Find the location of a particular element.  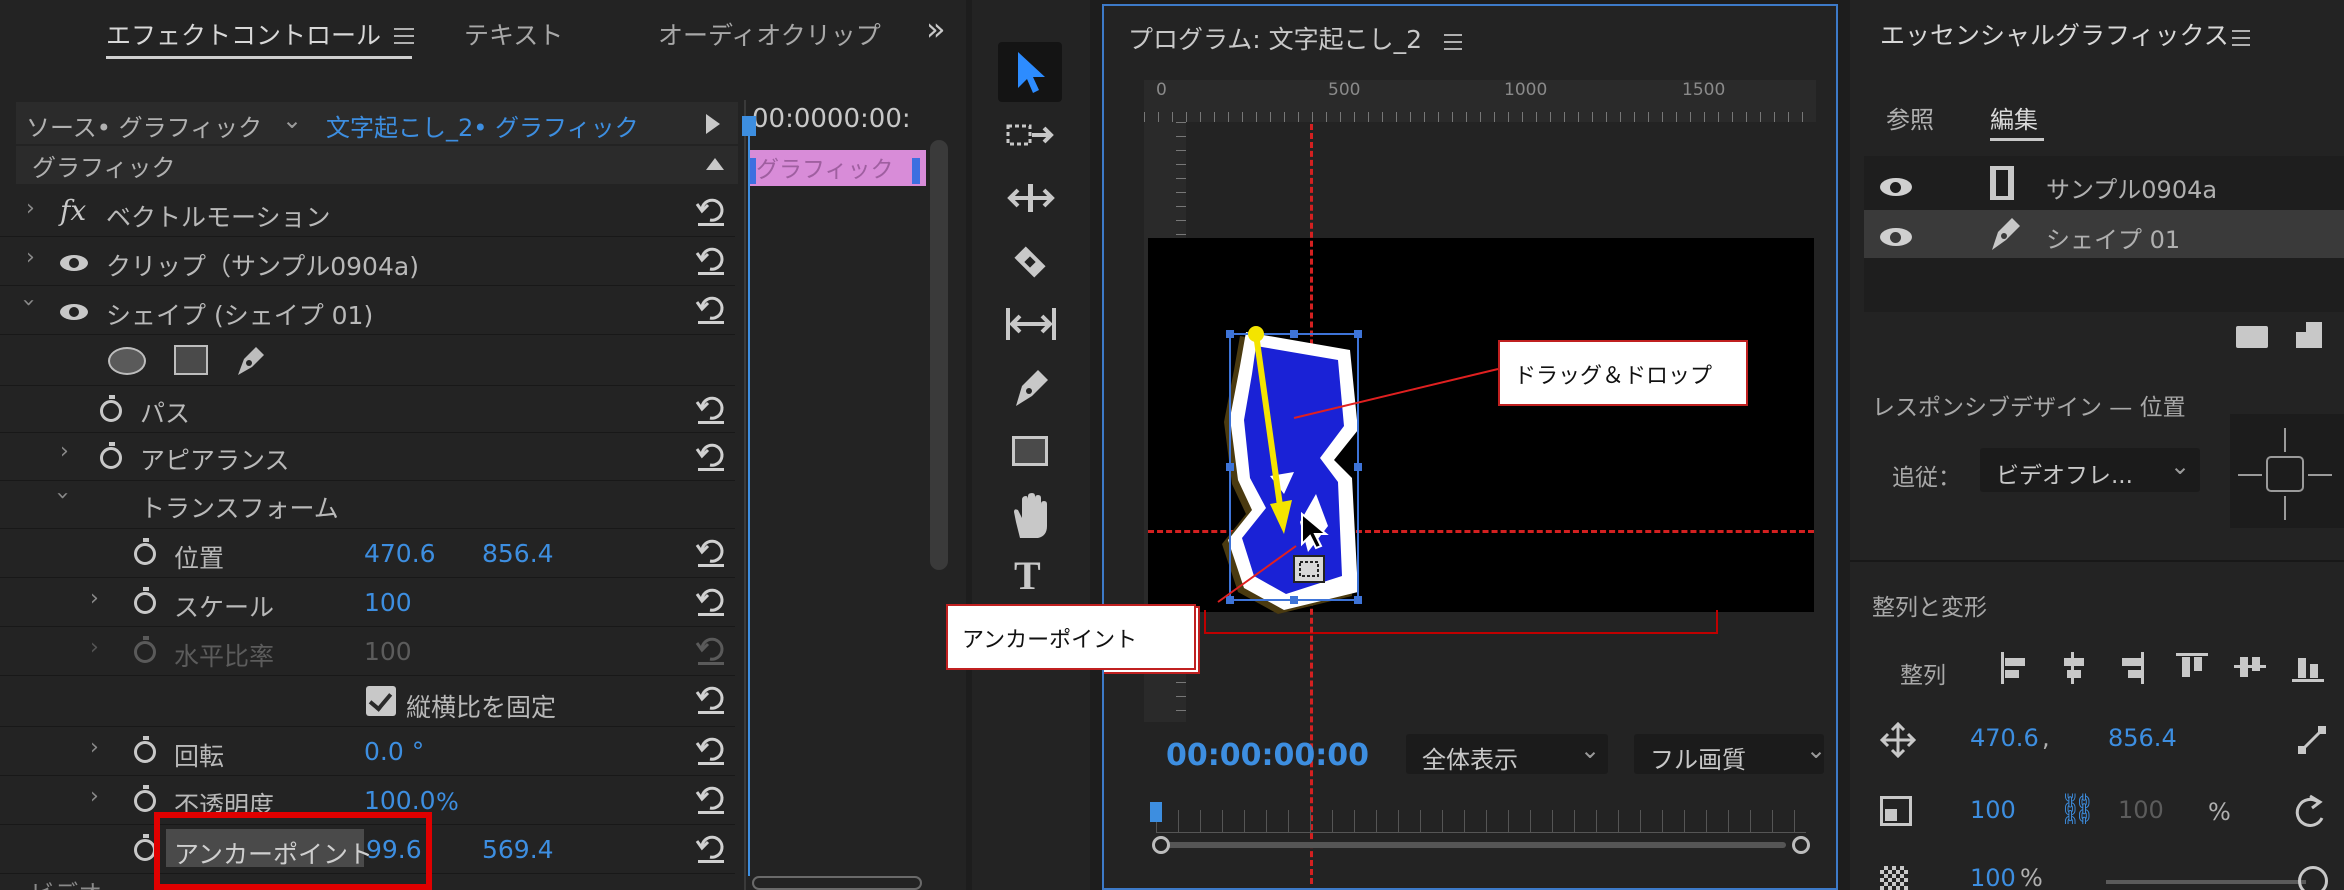

source-label: ソース• グラフィック is located at coordinates (144, 125).